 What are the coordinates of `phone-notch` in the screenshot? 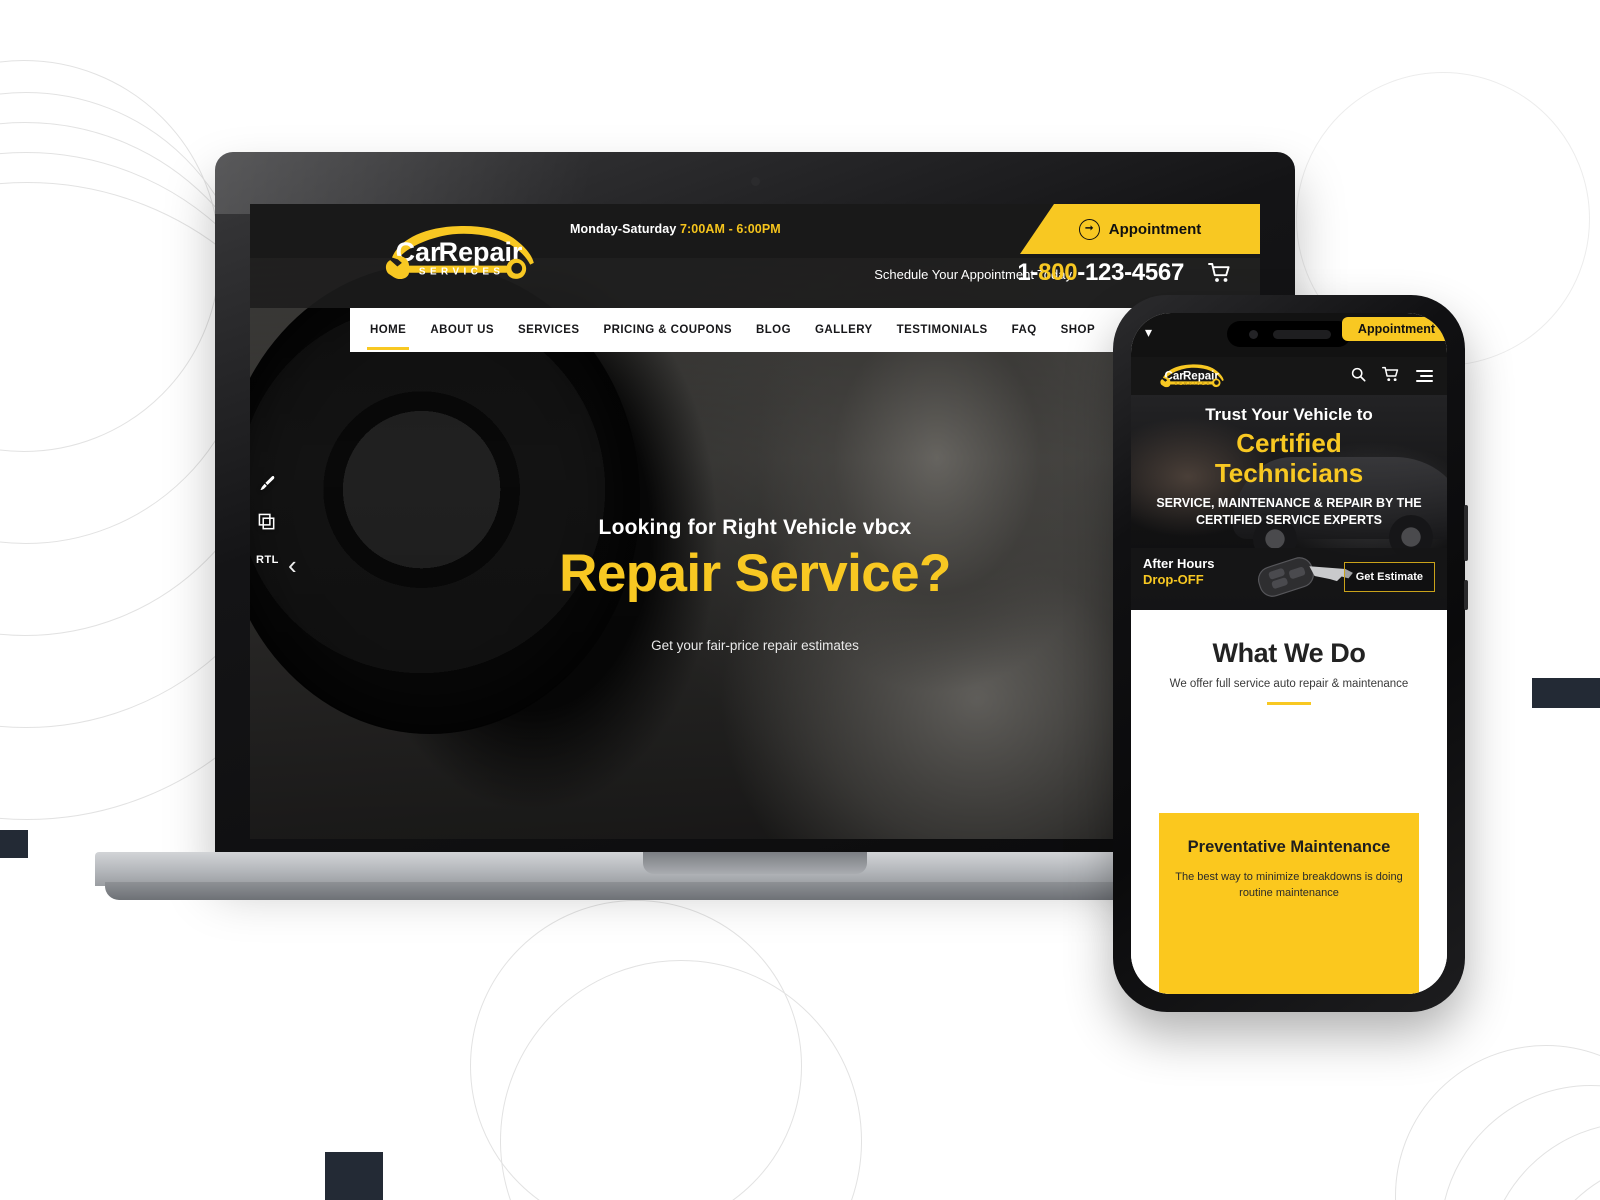 It's located at (1289, 334).